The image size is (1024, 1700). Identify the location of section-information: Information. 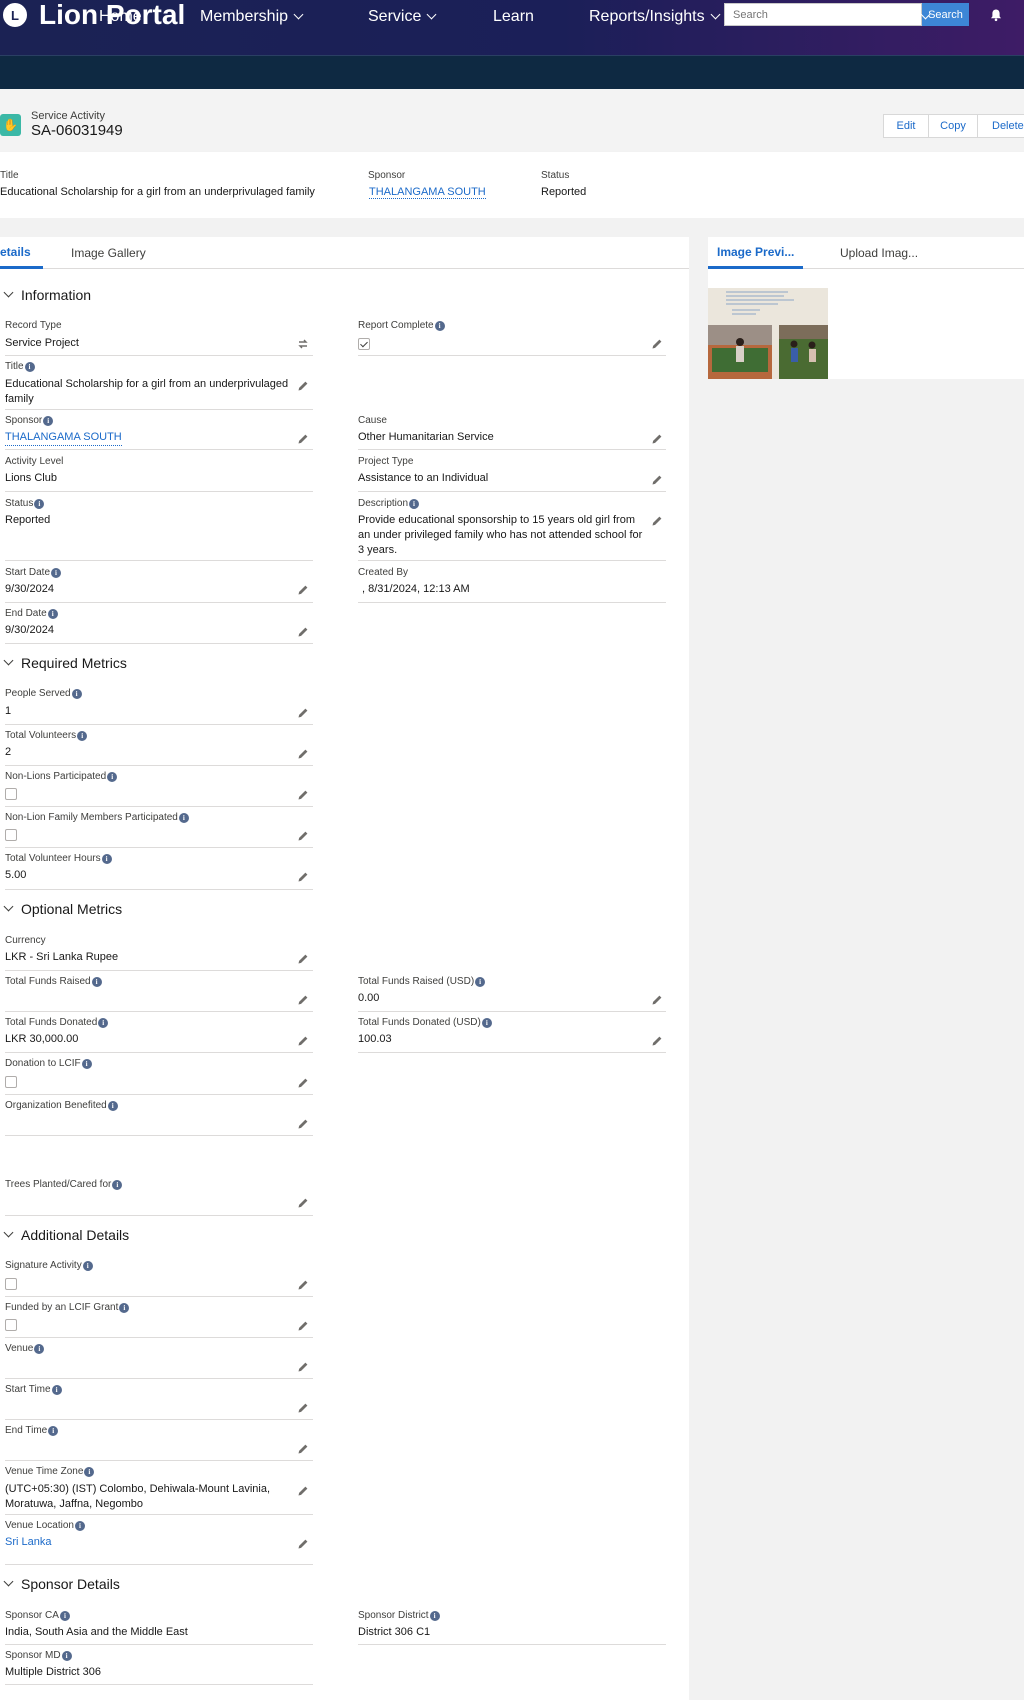
(47, 295).